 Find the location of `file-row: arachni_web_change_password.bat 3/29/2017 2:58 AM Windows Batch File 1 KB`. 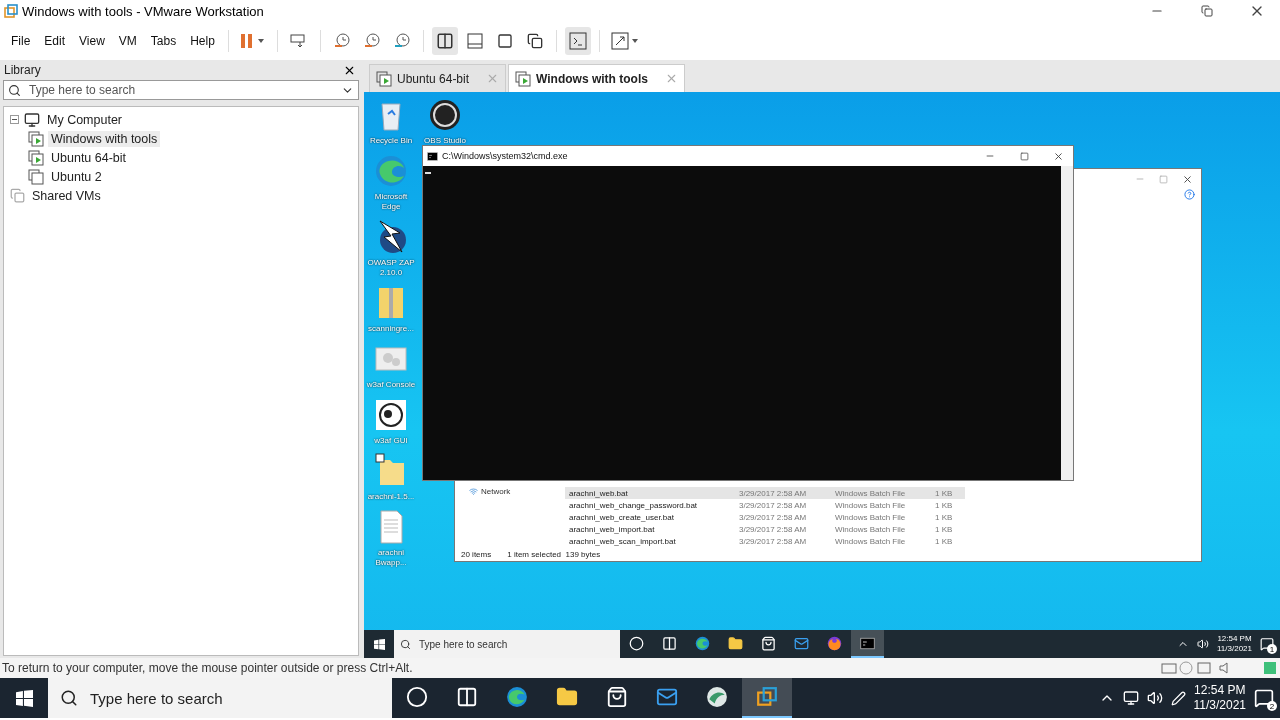

file-row: arachni_web_change_password.bat 3/29/2017 2:58 AM Windows Batch File 1 KB is located at coordinates (765, 505).